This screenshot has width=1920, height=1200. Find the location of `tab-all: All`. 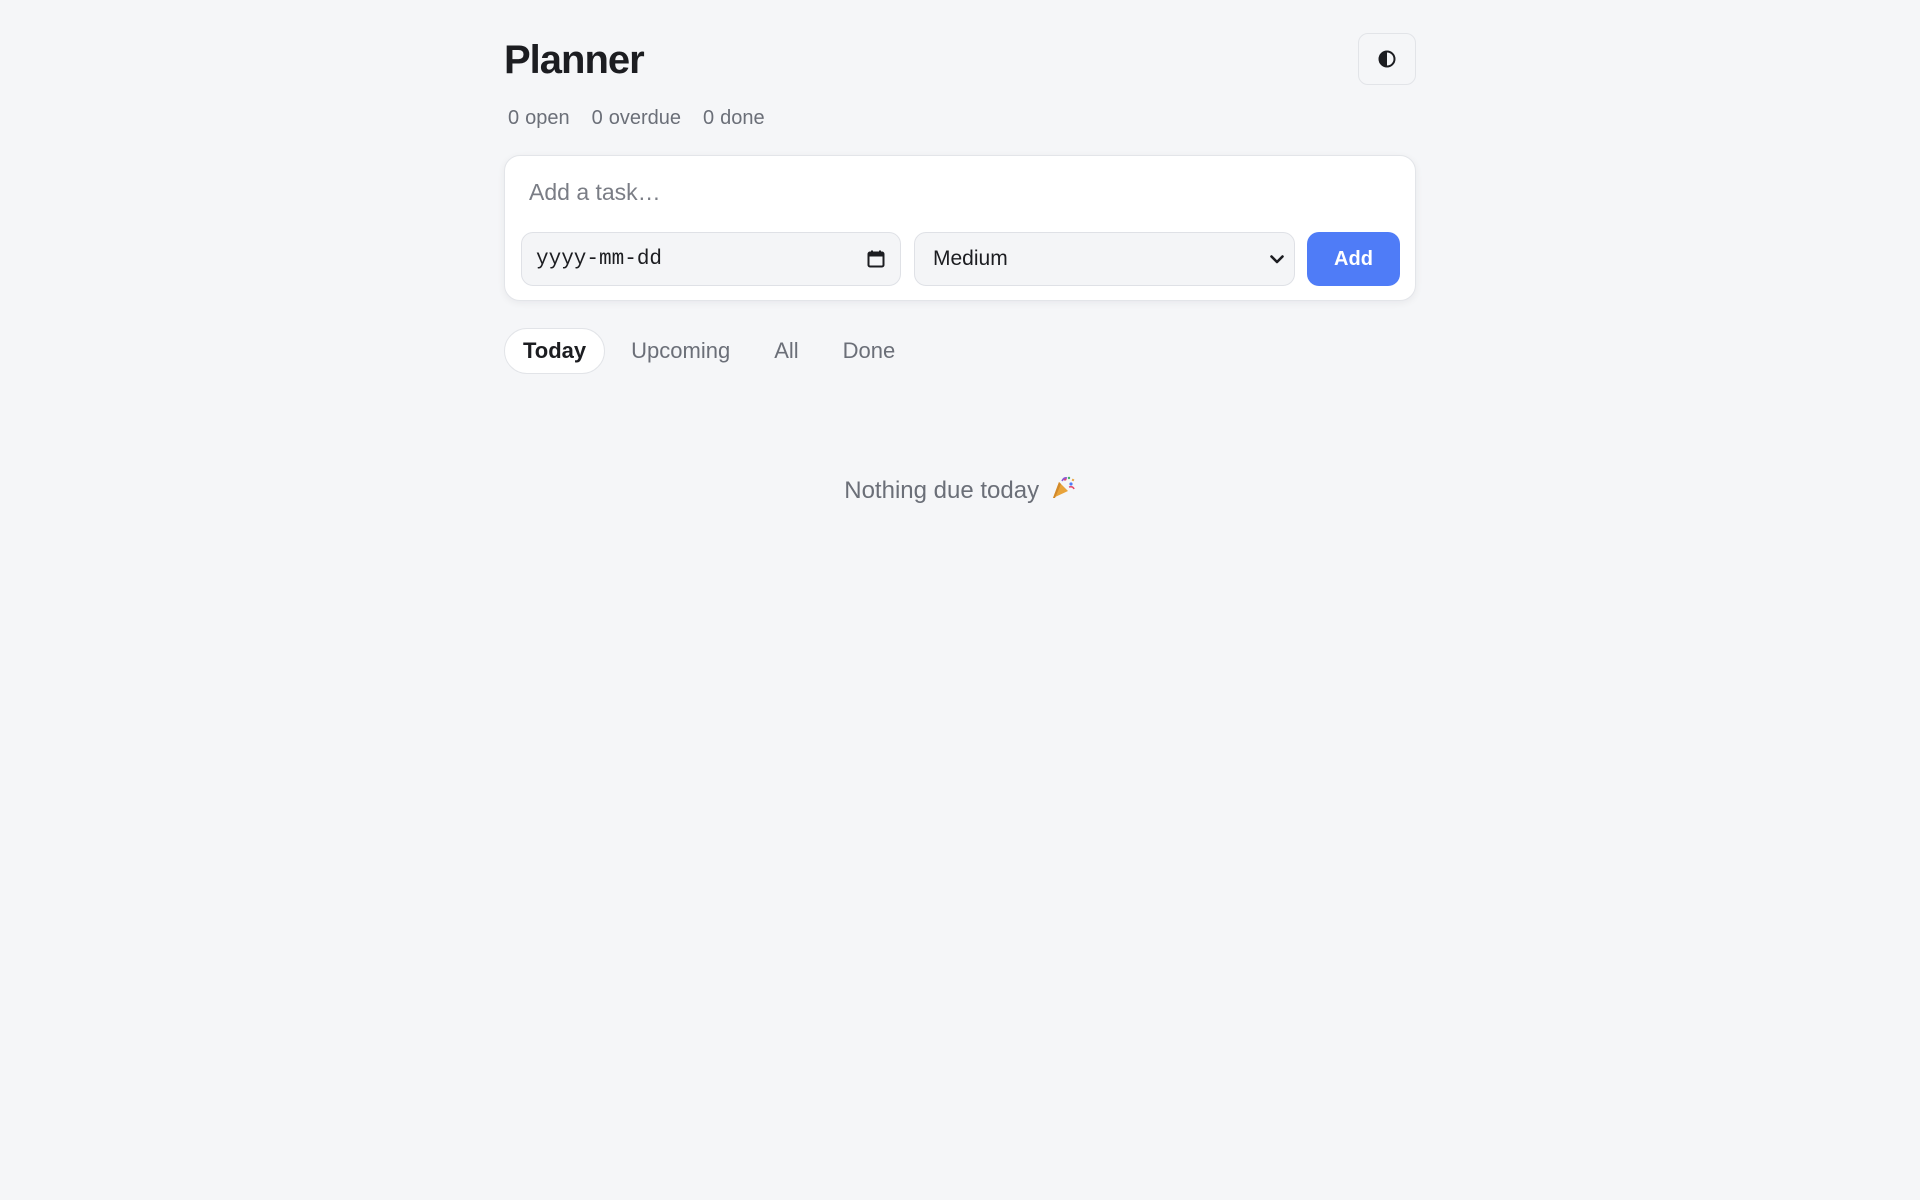

tab-all: All is located at coordinates (786, 351).